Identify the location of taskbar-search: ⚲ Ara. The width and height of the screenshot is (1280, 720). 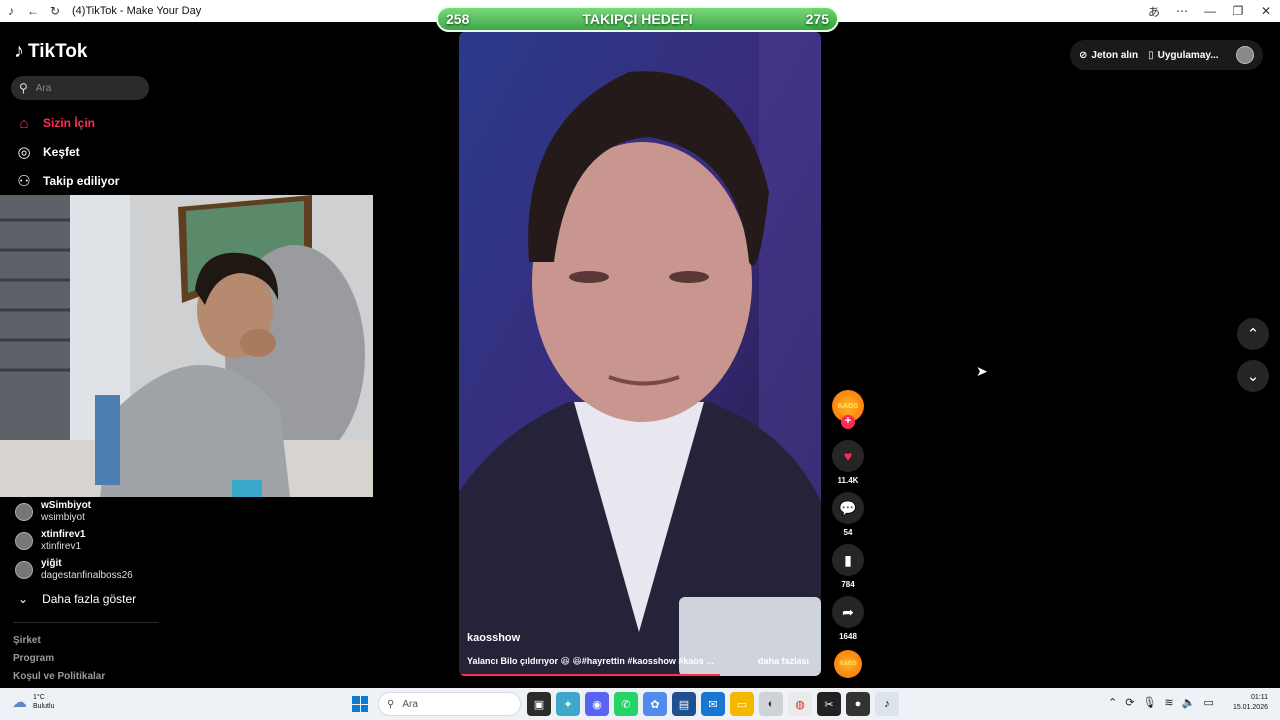
(449, 704).